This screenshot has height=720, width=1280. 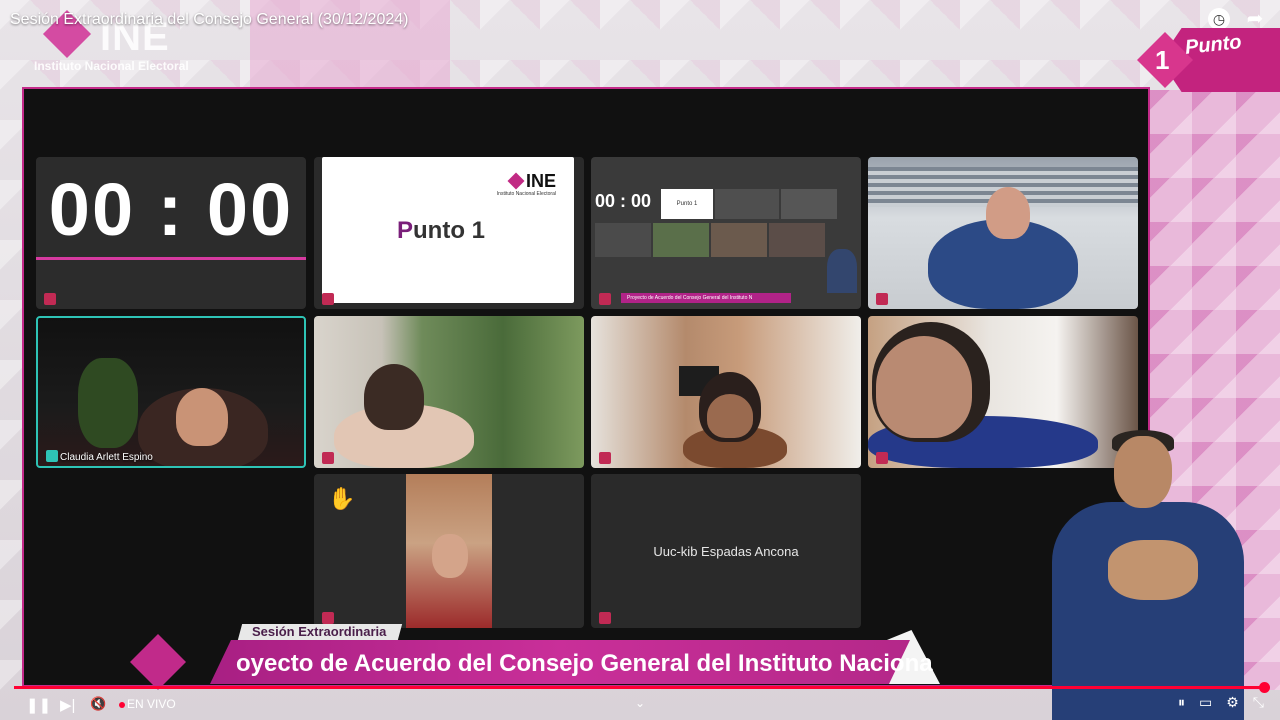 I want to click on slide-title: Punto 1, so click(x=441, y=231).